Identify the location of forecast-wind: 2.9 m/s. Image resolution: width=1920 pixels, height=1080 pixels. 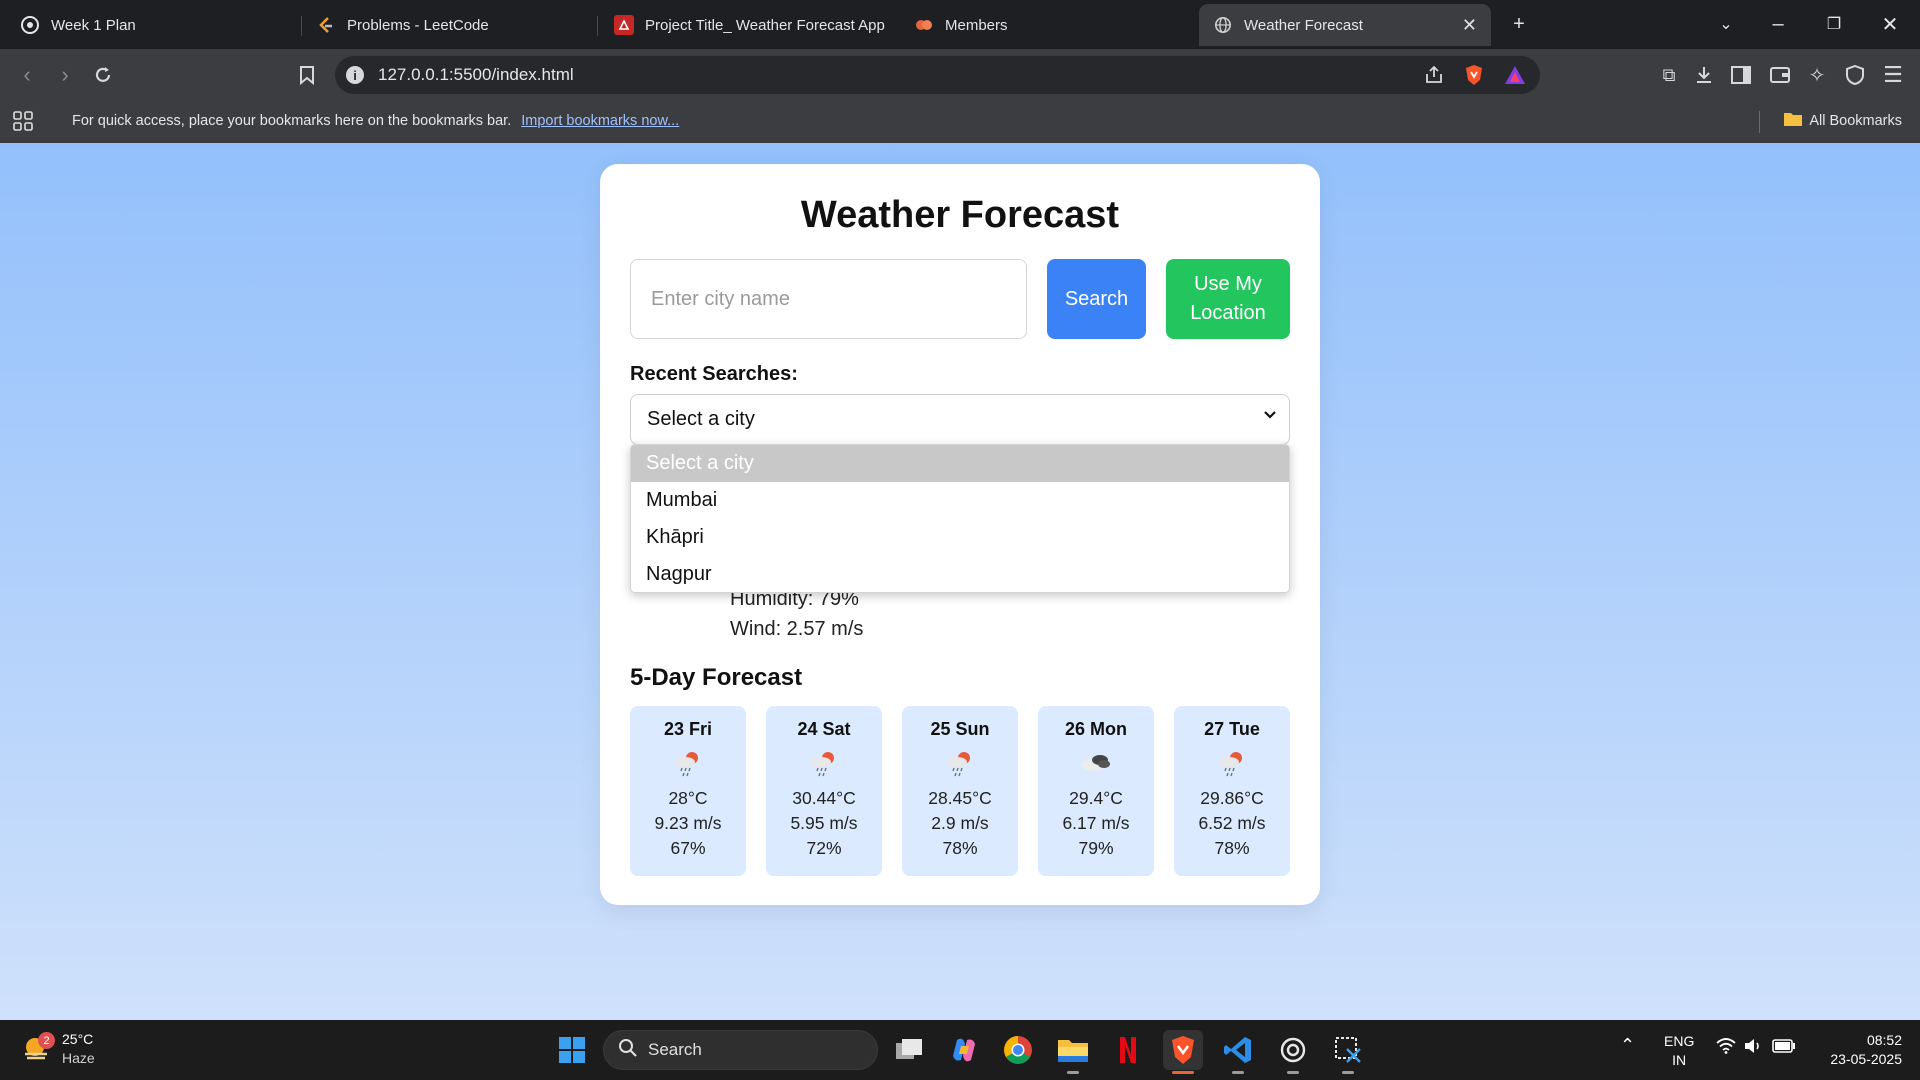
(960, 823).